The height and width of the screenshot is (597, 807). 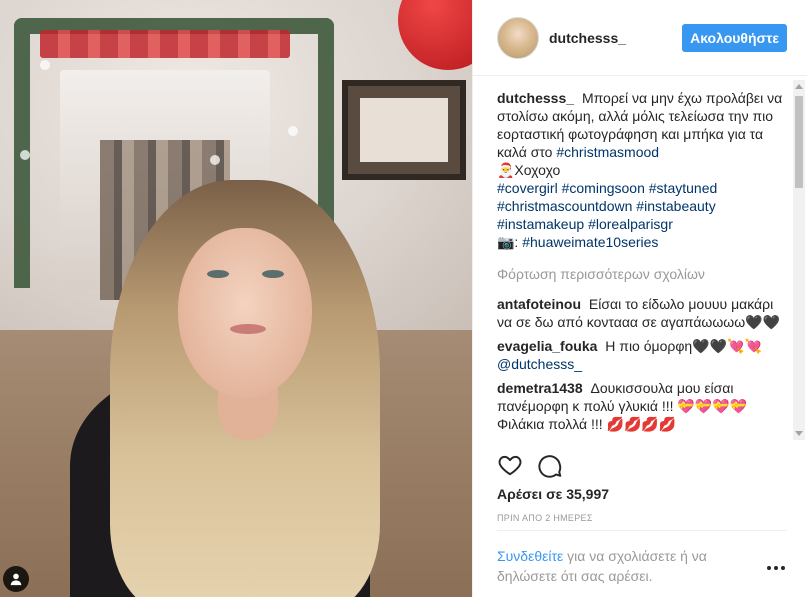 What do you see at coordinates (510, 466) in the screenshot?
I see `heart-icon` at bounding box center [510, 466].